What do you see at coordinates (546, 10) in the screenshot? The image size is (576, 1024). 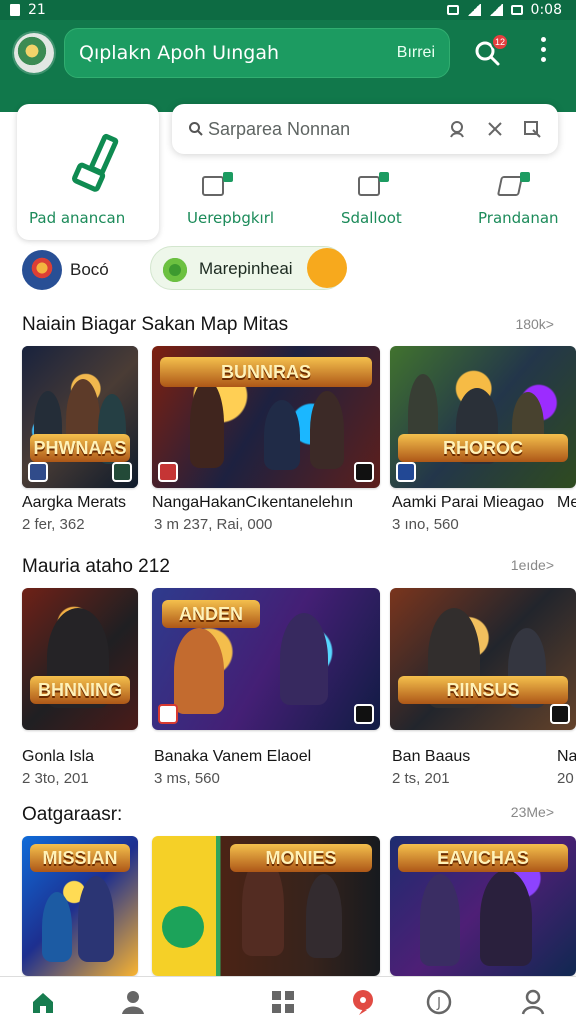 I see `status-time: 0:08` at bounding box center [546, 10].